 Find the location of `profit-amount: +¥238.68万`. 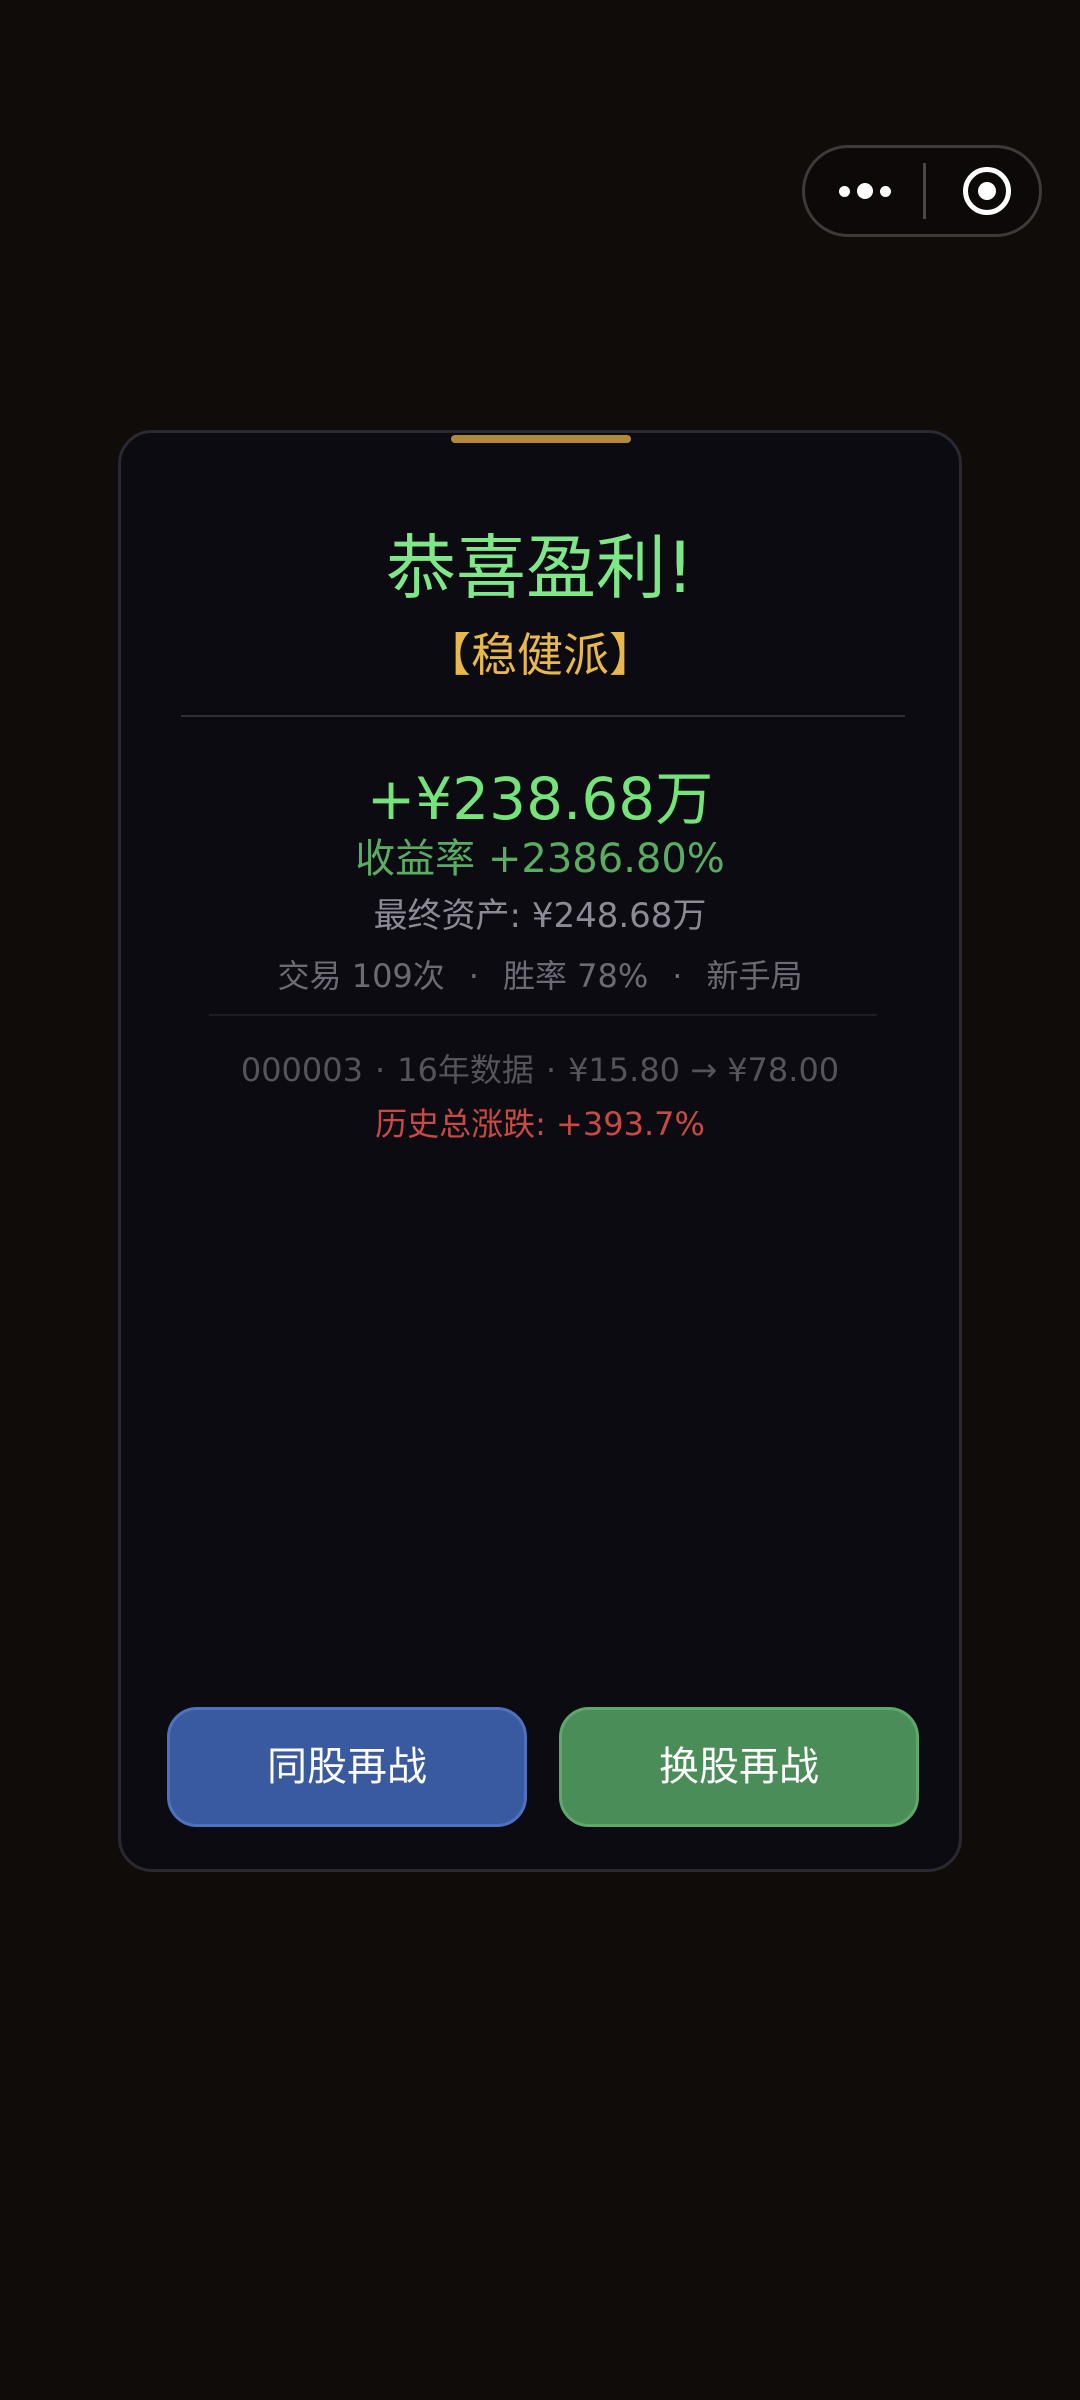

profit-amount: +¥238.68万 is located at coordinates (540, 799).